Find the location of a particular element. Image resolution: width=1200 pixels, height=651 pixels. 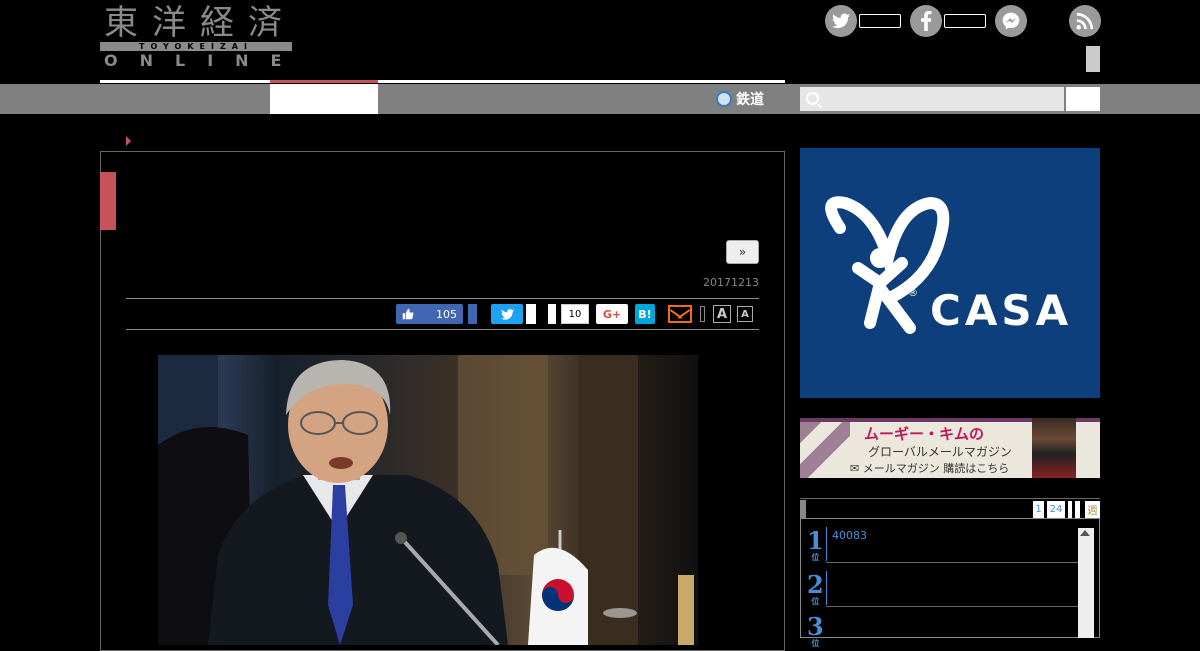

share-bar-bottom-rule is located at coordinates (442, 329).